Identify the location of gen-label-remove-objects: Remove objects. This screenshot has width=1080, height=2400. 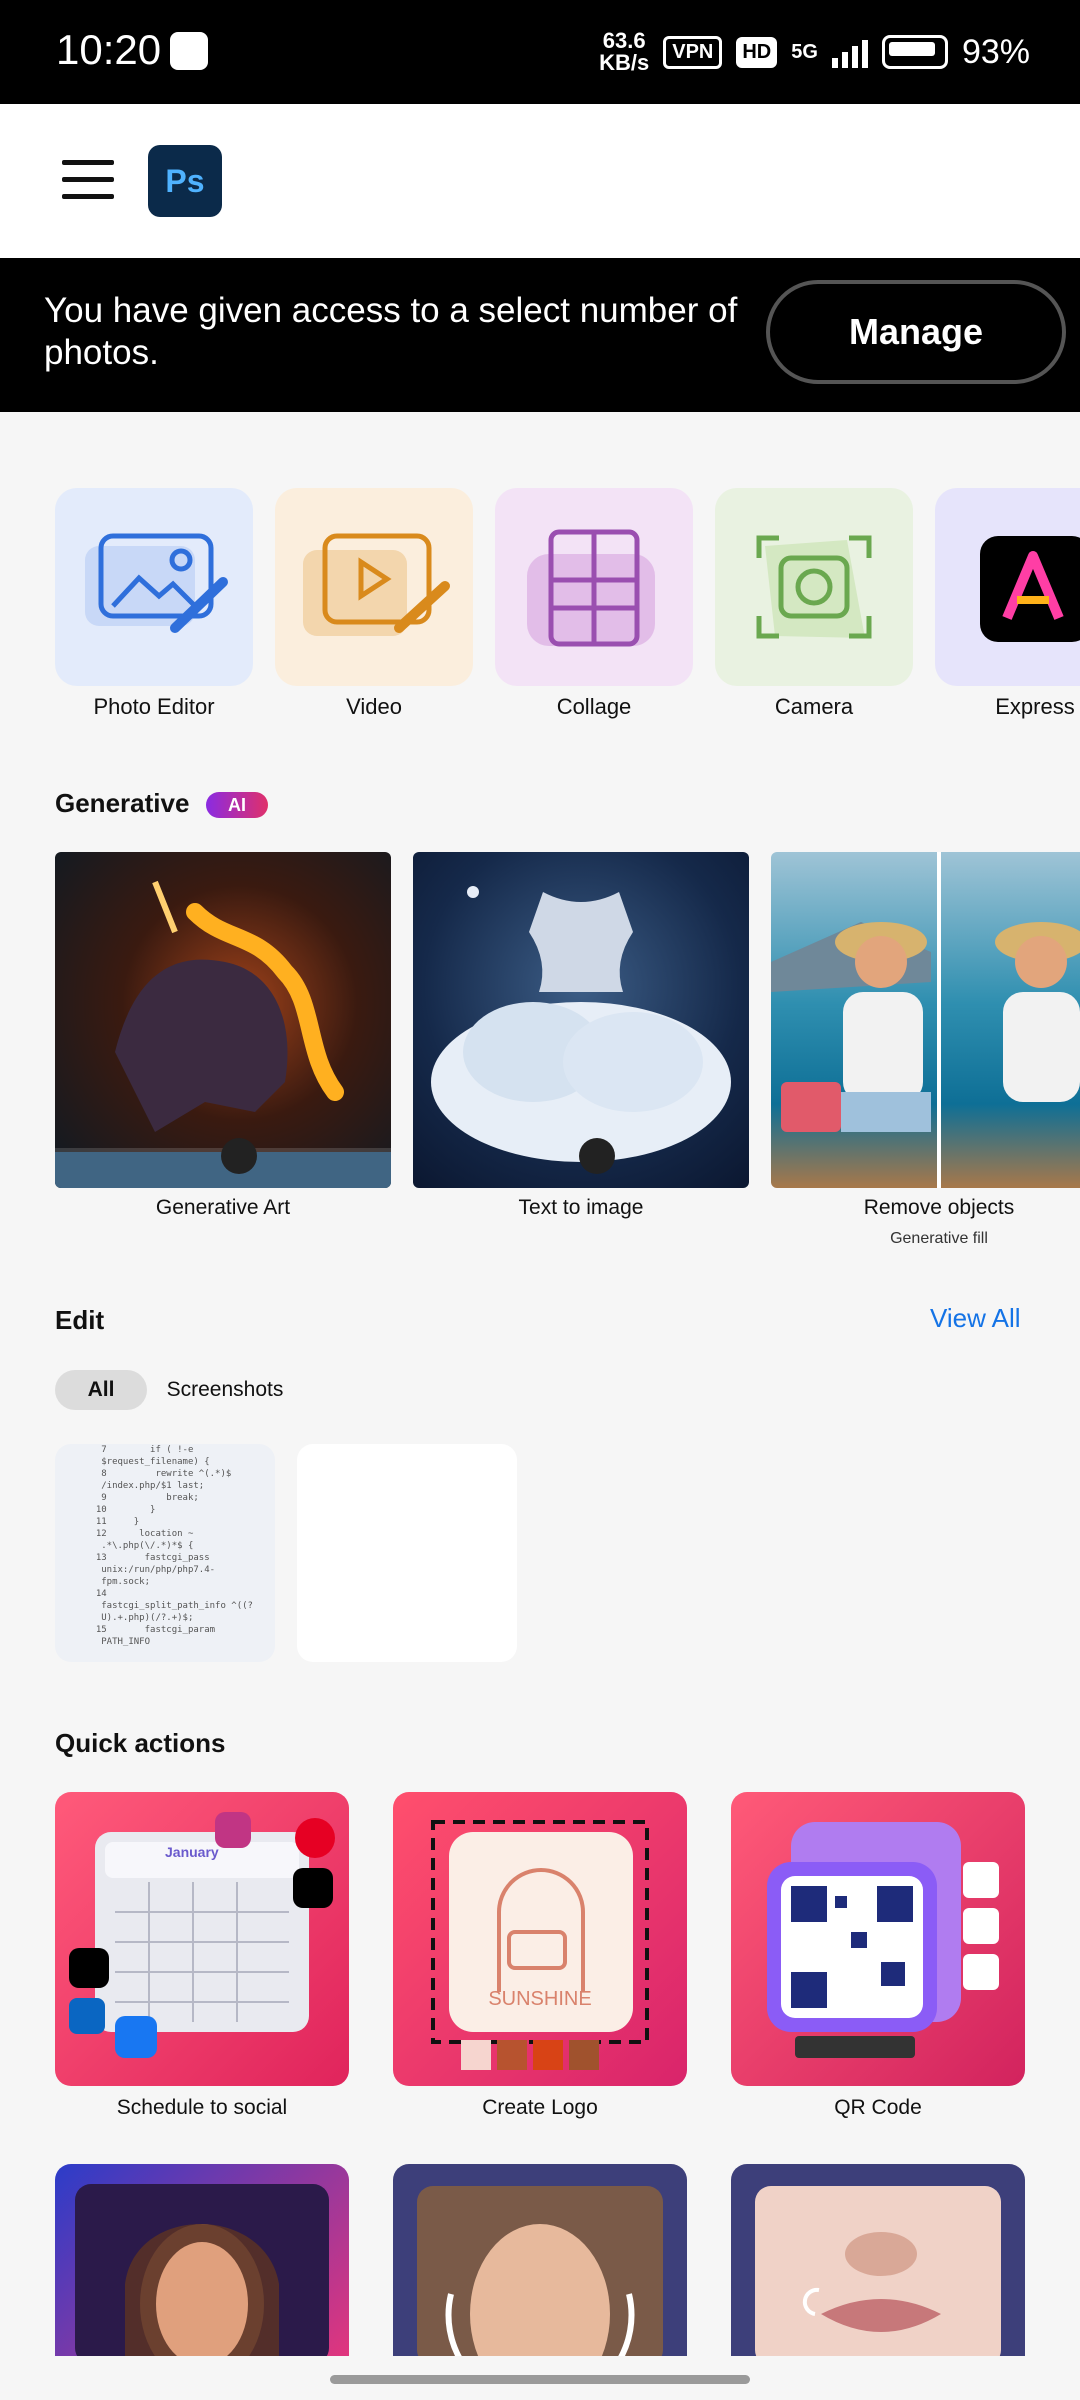
(939, 1207).